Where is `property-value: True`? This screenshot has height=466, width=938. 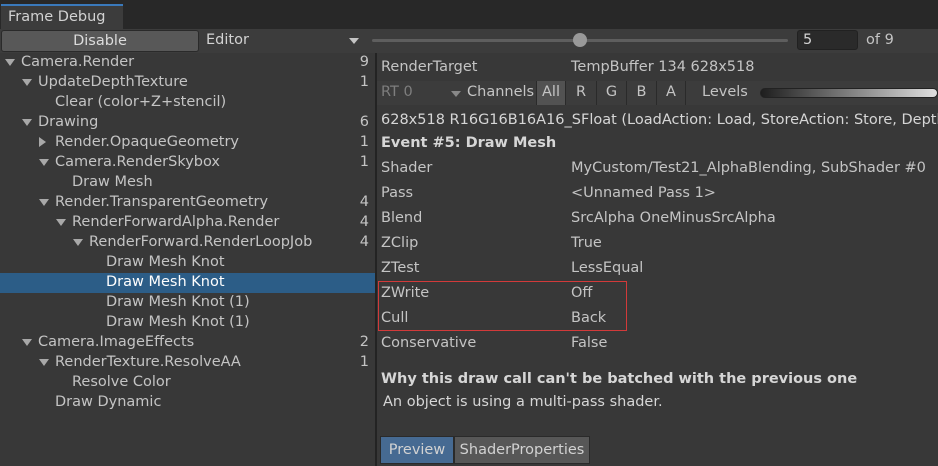
property-value: True is located at coordinates (586, 243).